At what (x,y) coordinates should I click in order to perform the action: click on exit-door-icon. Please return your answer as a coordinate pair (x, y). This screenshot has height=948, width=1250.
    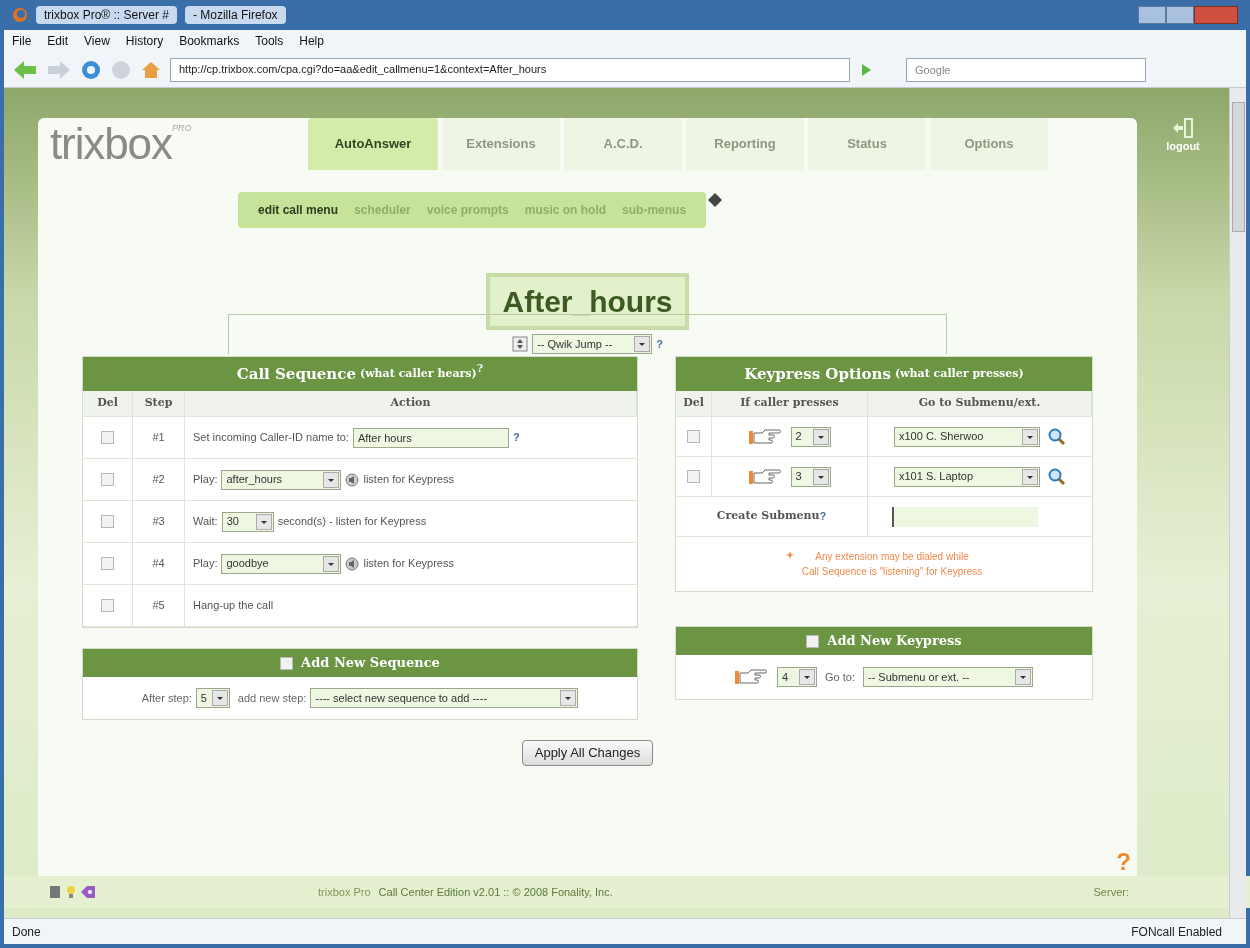
    Looking at the image, I should click on (1183, 128).